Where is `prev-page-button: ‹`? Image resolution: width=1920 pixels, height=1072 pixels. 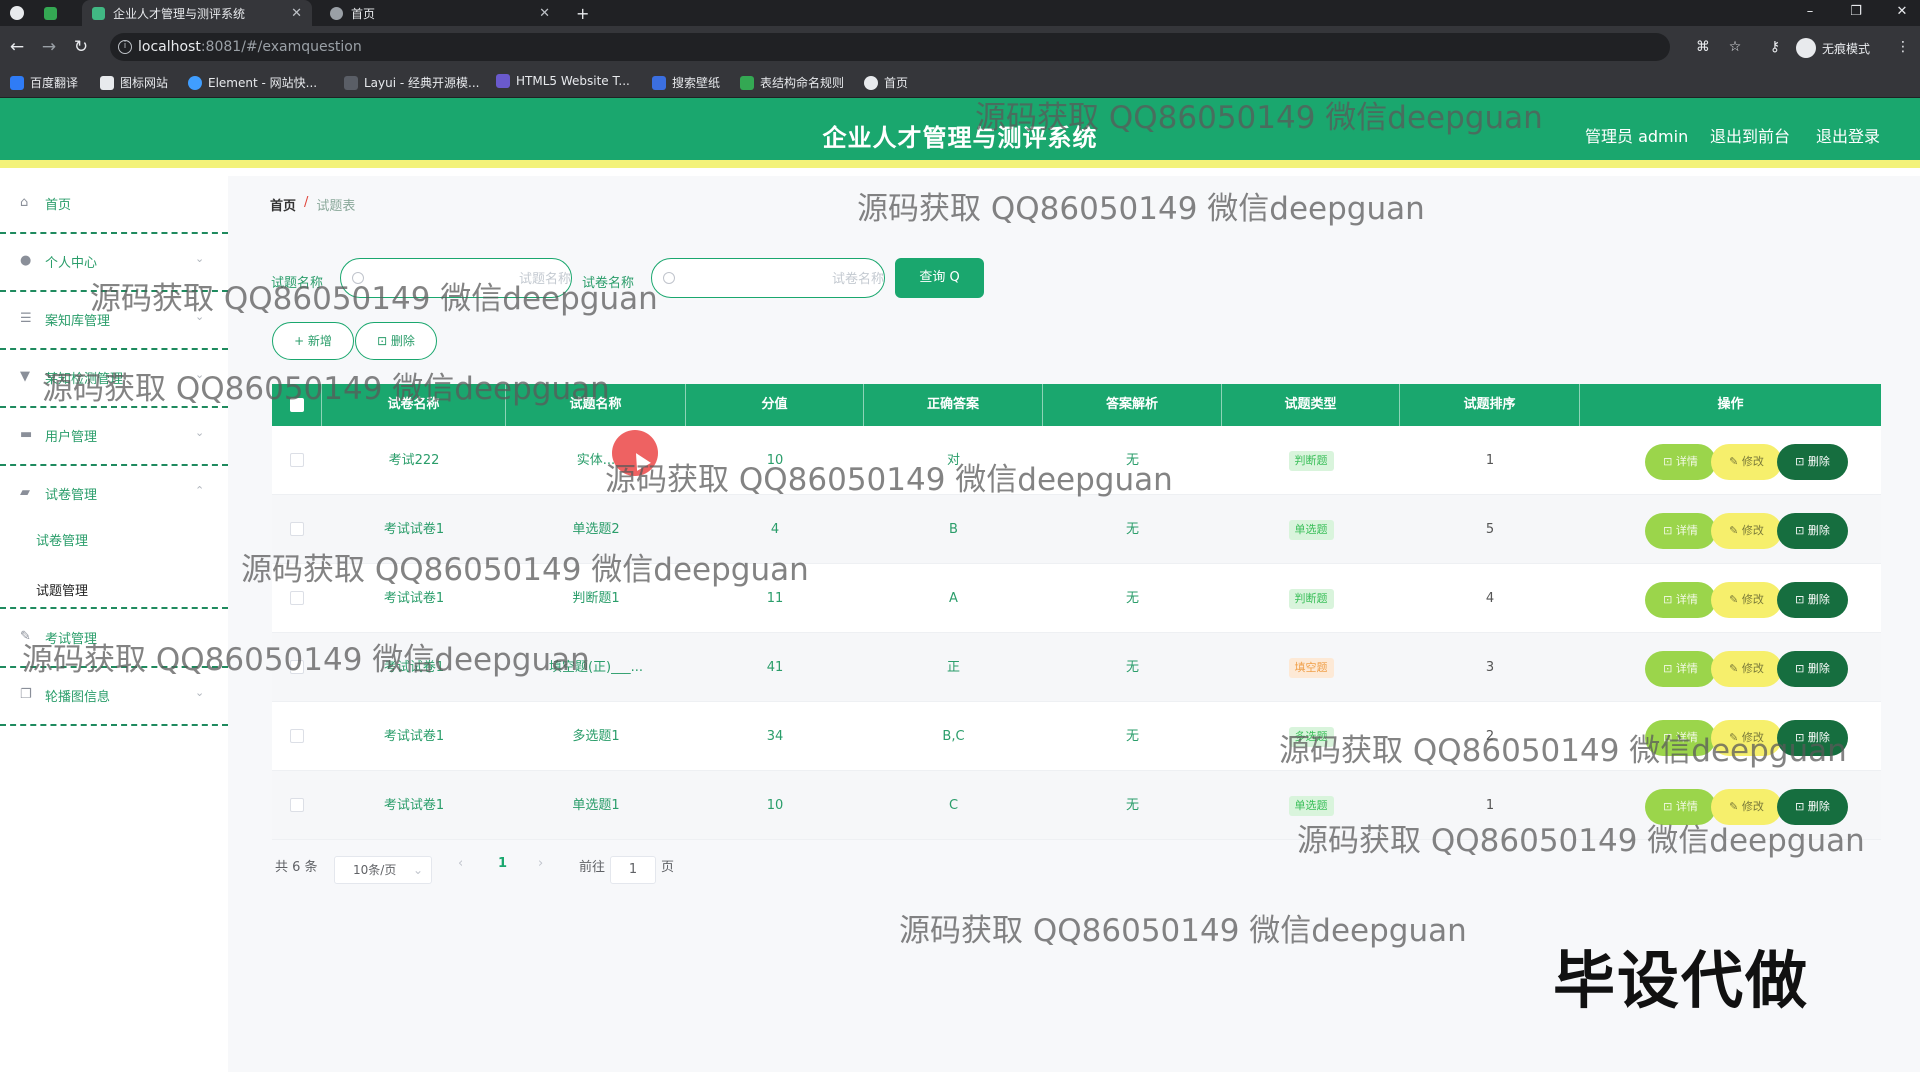 prev-page-button: ‹ is located at coordinates (460, 863).